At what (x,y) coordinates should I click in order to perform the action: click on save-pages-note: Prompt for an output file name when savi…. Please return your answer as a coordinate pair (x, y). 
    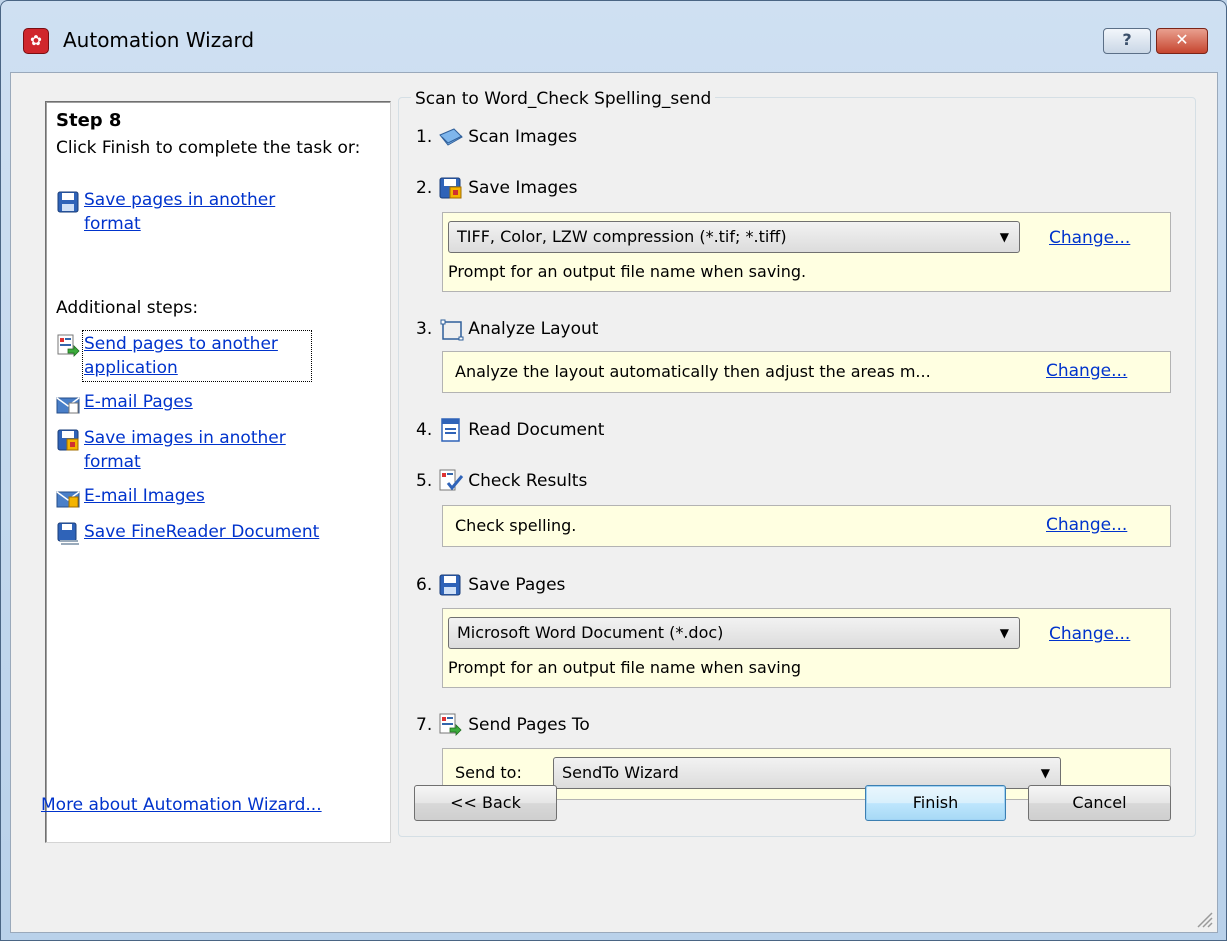
    Looking at the image, I should click on (625, 667).